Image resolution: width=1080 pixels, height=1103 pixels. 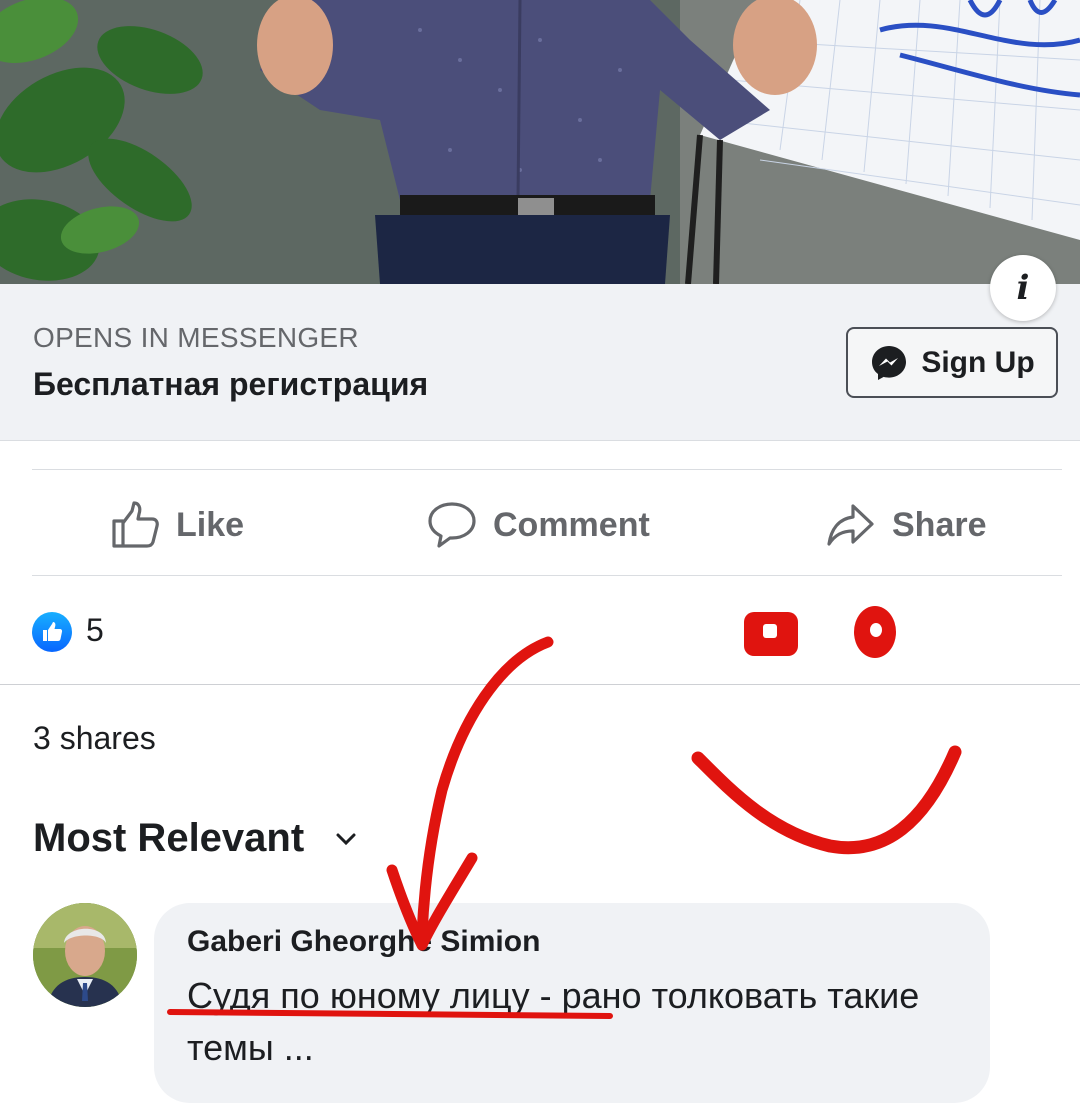 What do you see at coordinates (889, 362) in the screenshot?
I see `messenger-icon` at bounding box center [889, 362].